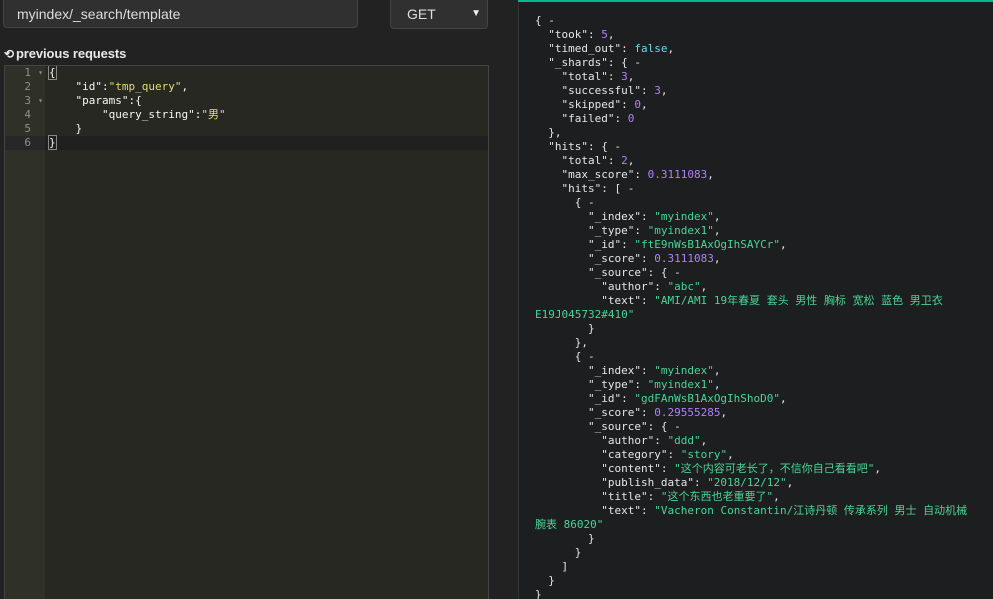  Describe the element at coordinates (33, 73) in the screenshot. I see `line-number: 1 ▾` at that location.